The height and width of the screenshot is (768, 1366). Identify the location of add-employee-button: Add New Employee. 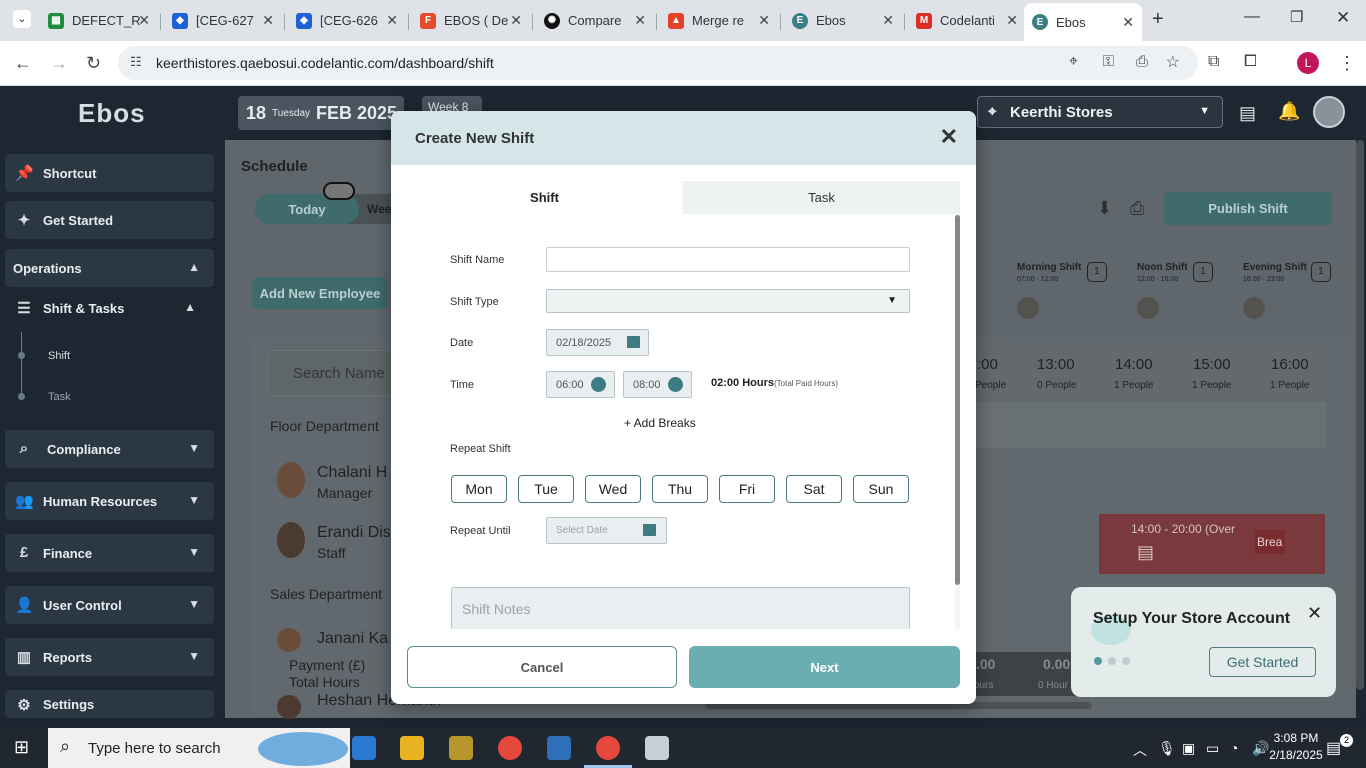
(320, 293).